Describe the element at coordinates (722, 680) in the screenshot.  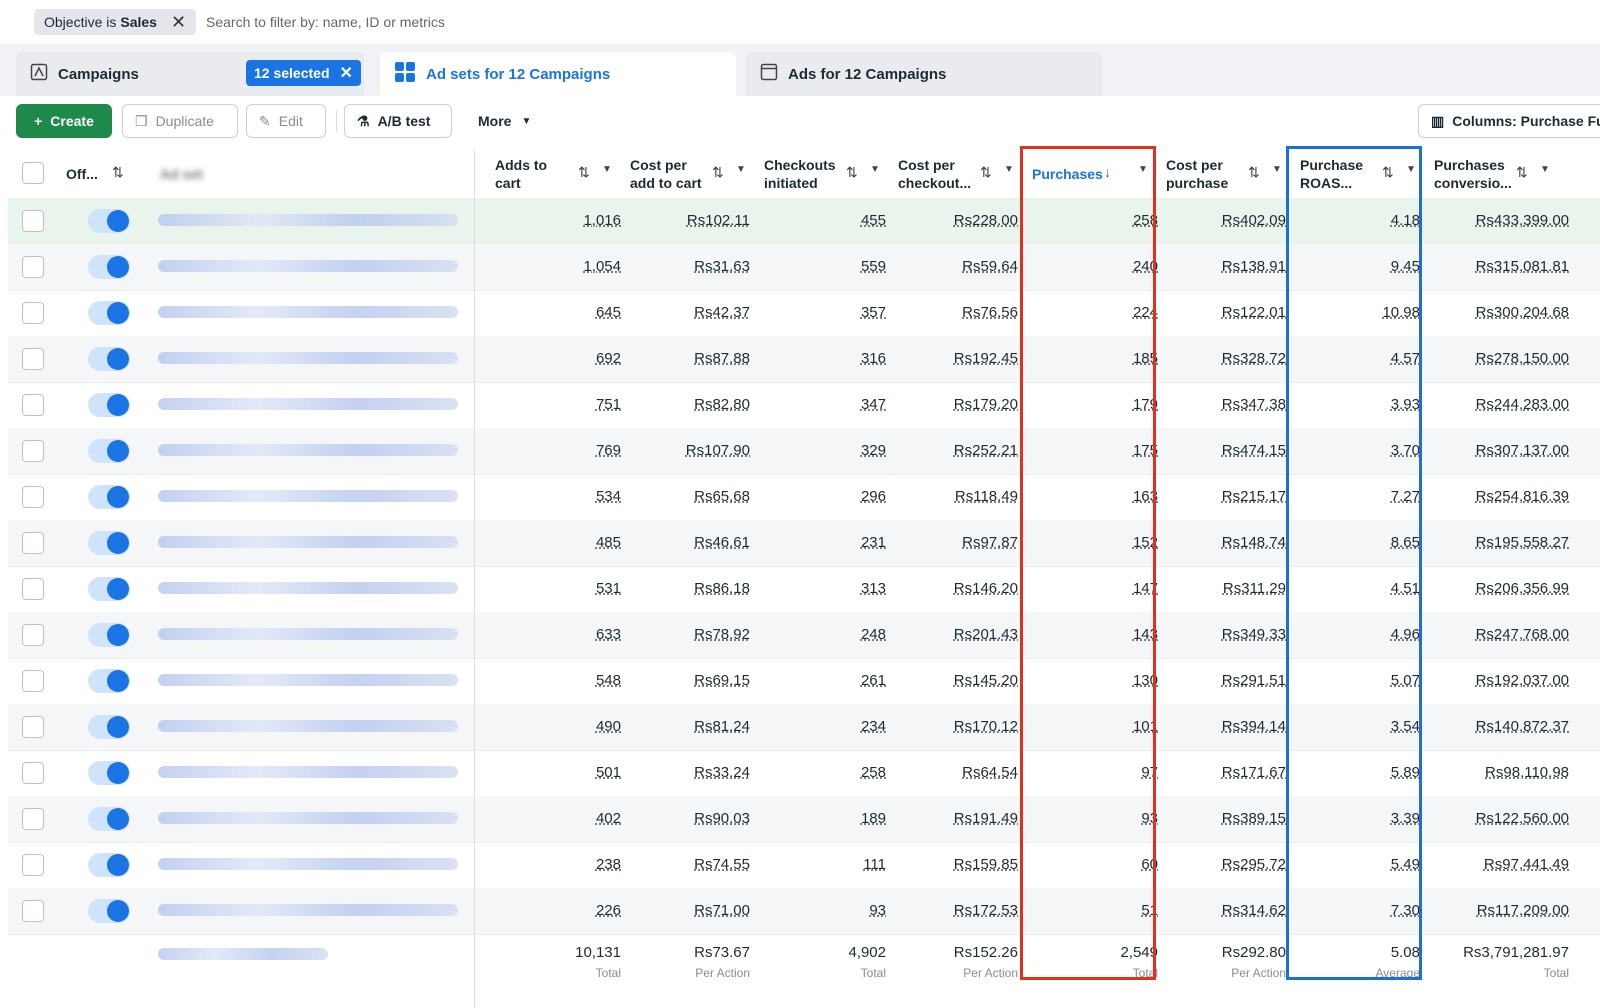
I see `cell-c2: Rs69.15` at that location.